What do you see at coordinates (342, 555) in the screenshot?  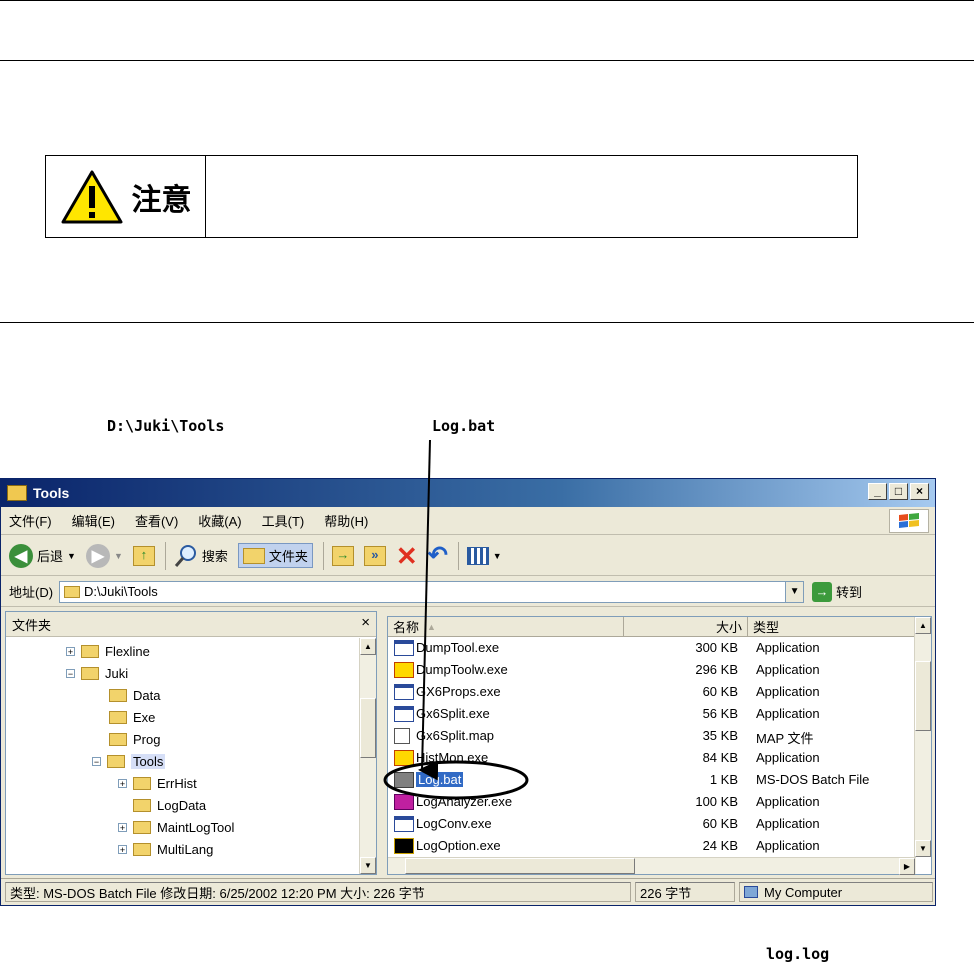 I see `move-to-button: →` at bounding box center [342, 555].